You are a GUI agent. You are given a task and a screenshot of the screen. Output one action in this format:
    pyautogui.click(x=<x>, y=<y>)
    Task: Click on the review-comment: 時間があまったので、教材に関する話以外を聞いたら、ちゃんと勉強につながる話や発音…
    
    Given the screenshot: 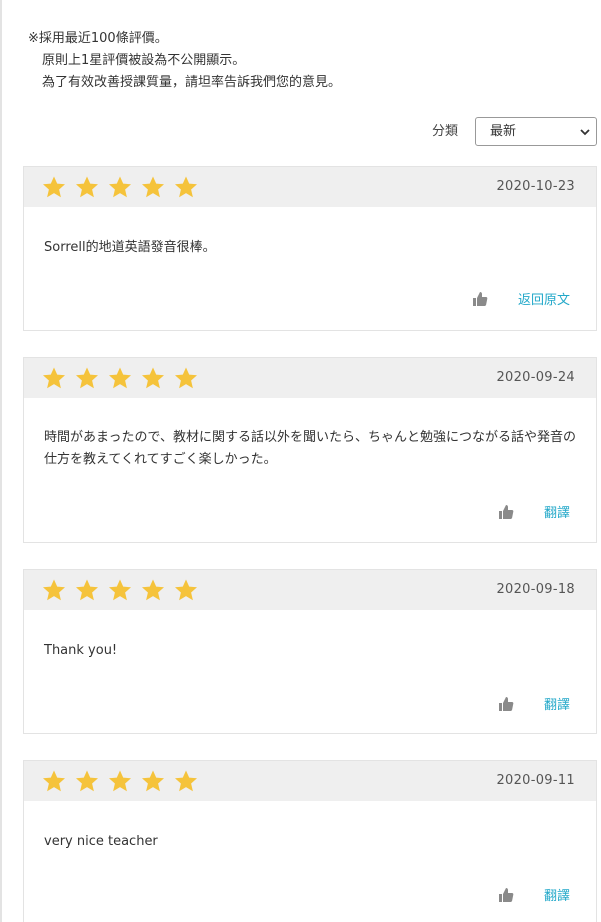 What is the action you would take?
    pyautogui.click(x=310, y=448)
    